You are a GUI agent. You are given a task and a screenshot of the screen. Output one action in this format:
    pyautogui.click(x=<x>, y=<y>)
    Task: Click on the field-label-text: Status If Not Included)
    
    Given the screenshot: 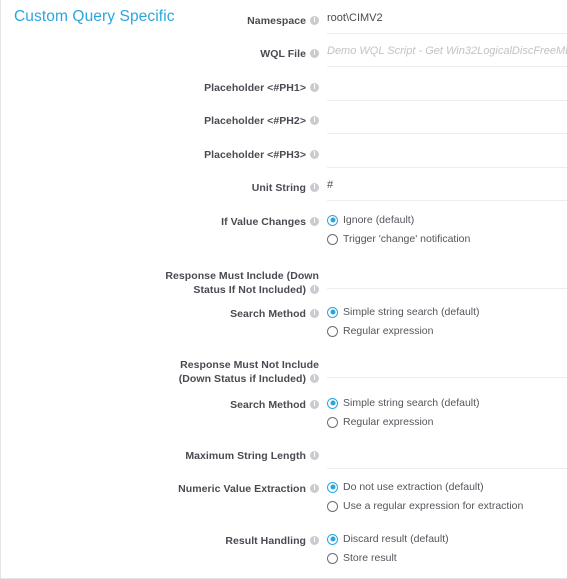 What is the action you would take?
    pyautogui.click(x=249, y=290)
    